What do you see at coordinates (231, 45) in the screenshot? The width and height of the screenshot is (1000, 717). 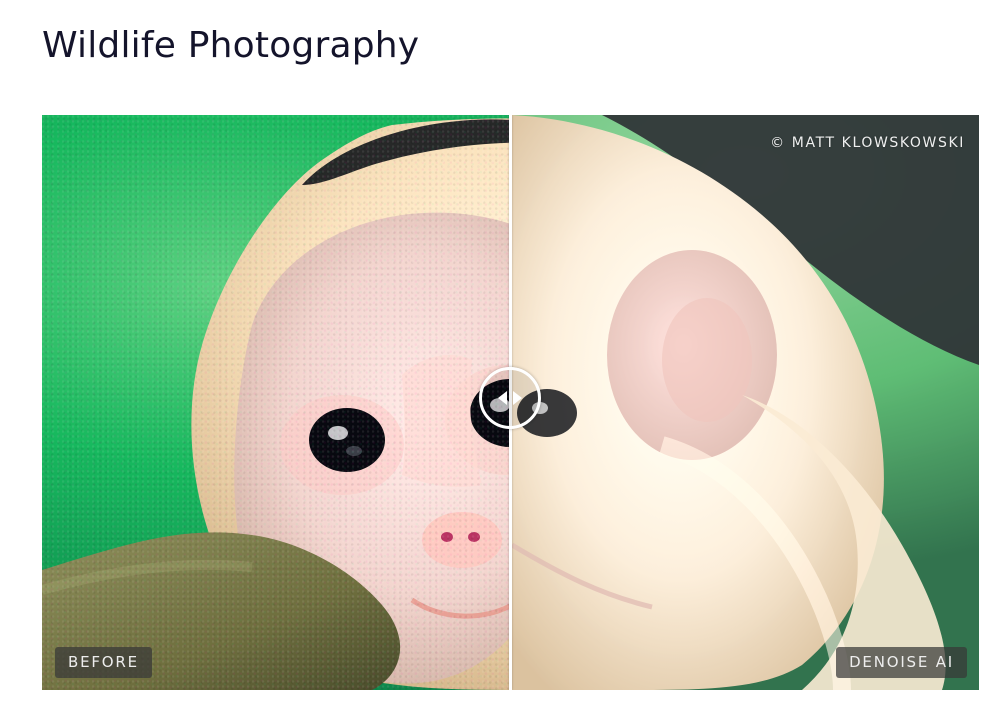 I see `page-title: Wildlife Photography` at bounding box center [231, 45].